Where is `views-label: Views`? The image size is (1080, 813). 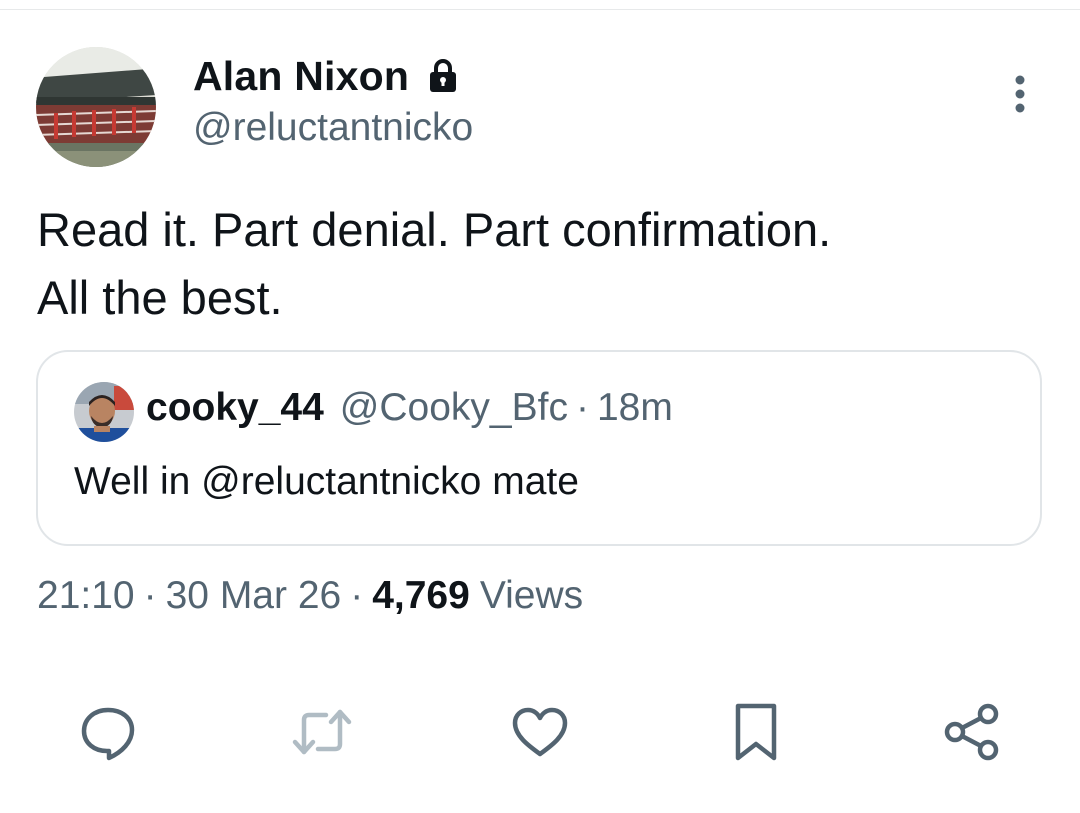 views-label: Views is located at coordinates (531, 596).